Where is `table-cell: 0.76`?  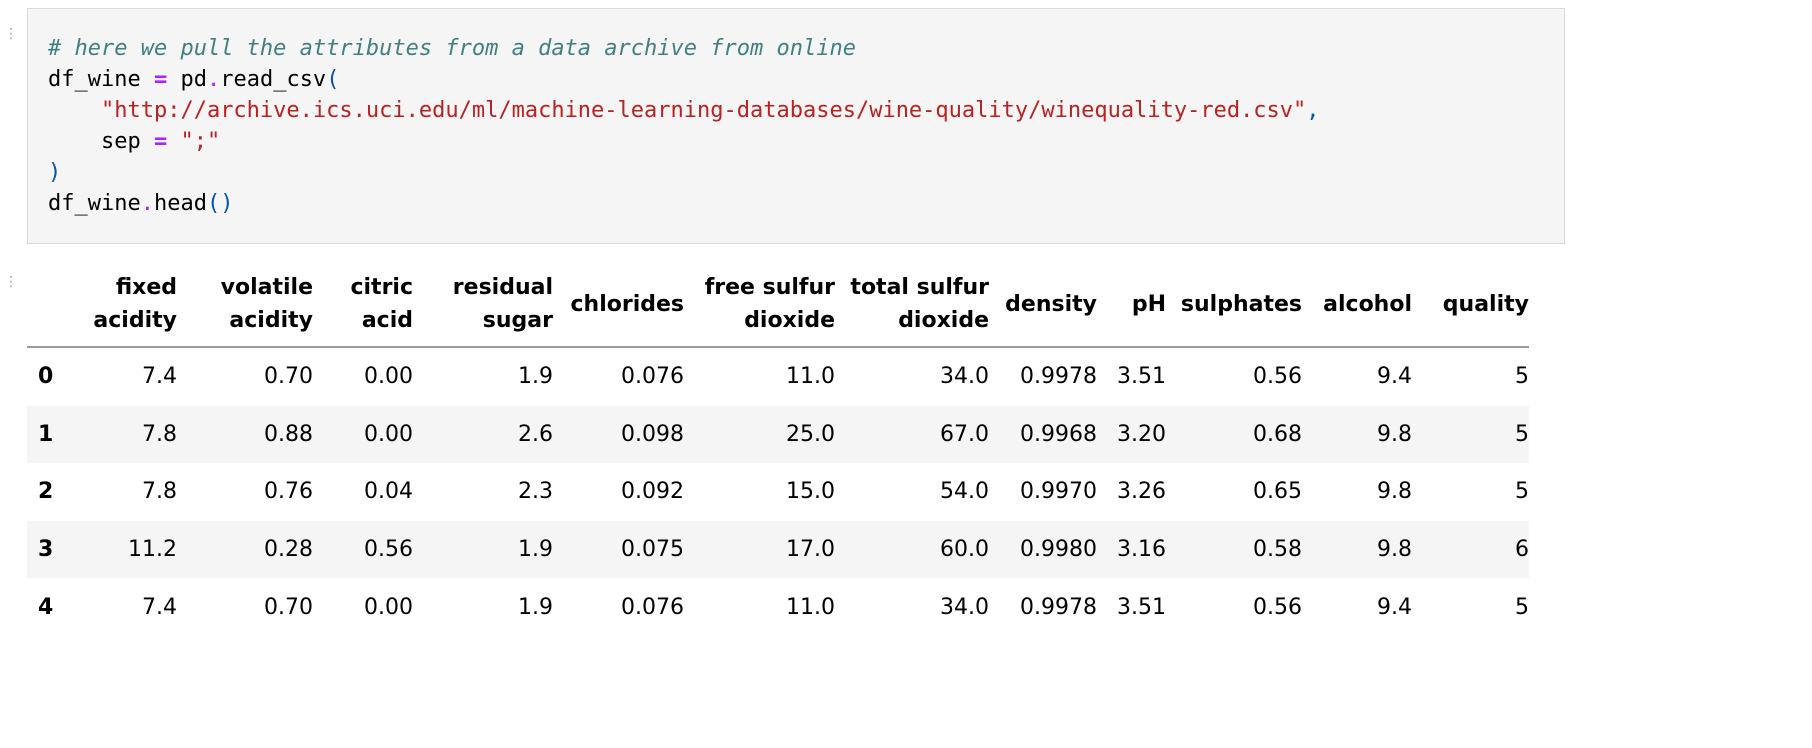 table-cell: 0.76 is located at coordinates (288, 492).